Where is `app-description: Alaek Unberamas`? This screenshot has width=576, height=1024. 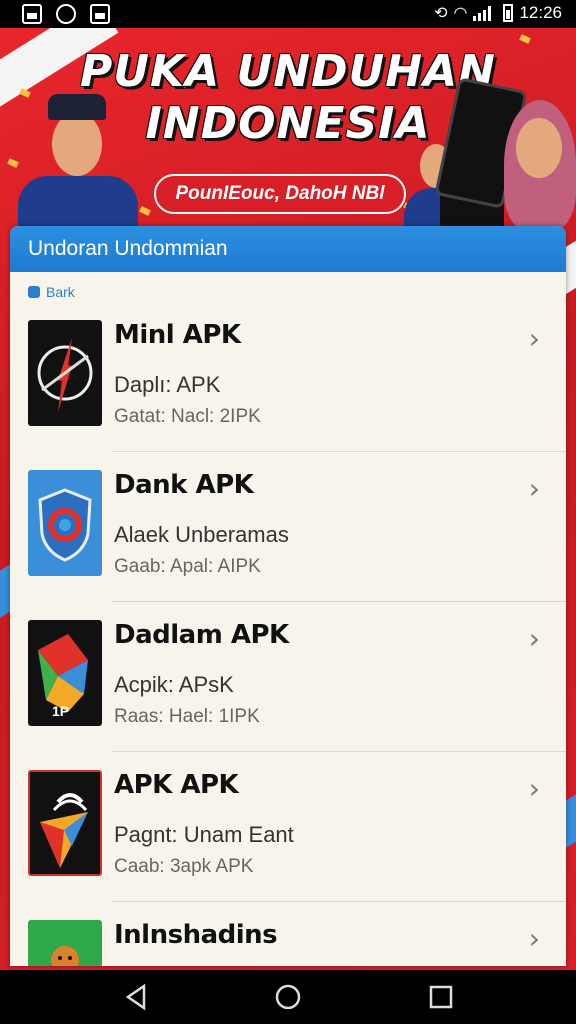 app-description: Alaek Unberamas is located at coordinates (201, 534).